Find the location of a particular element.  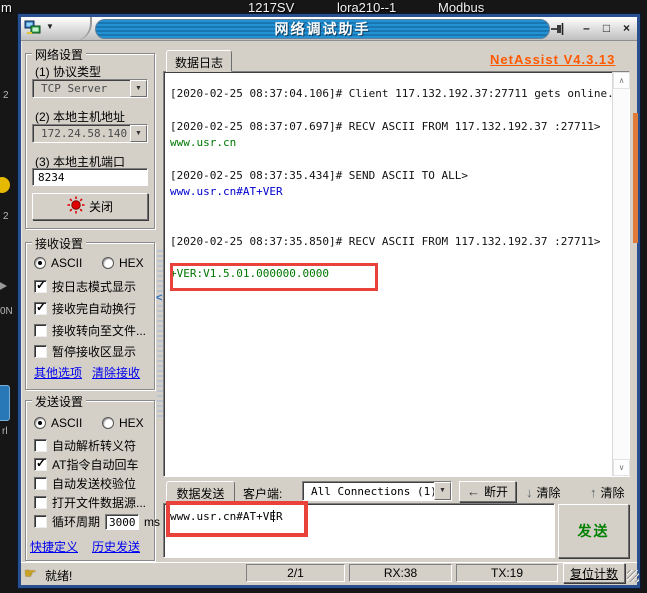

send-button-label: 发送 is located at coordinates (593, 531).